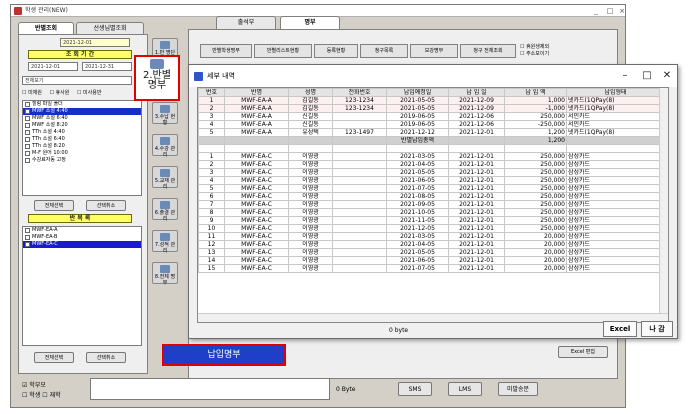 The image size is (700, 414). Describe the element at coordinates (165, 210) in the screenshot. I see `tool-attendance: 6.출결 관리` at that location.